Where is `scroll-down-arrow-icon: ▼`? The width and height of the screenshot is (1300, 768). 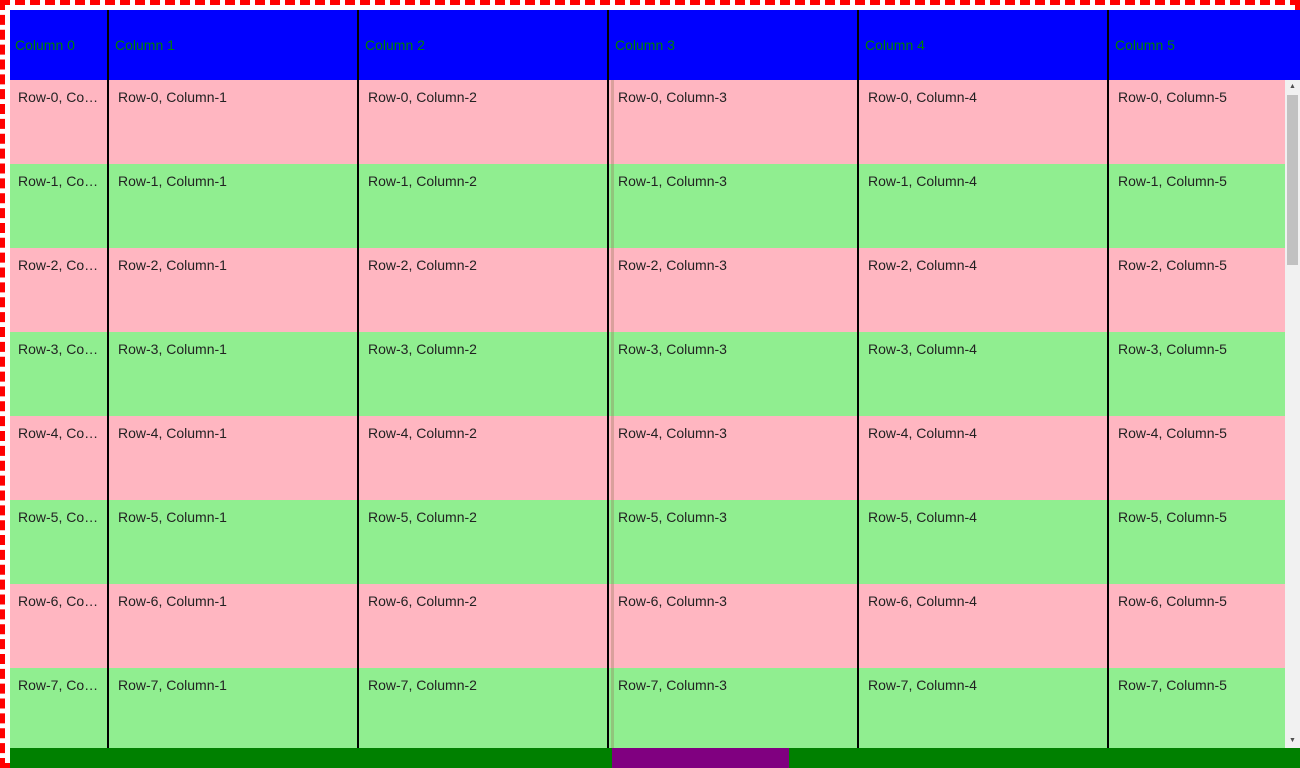
scroll-down-arrow-icon: ▼ is located at coordinates (1292, 741).